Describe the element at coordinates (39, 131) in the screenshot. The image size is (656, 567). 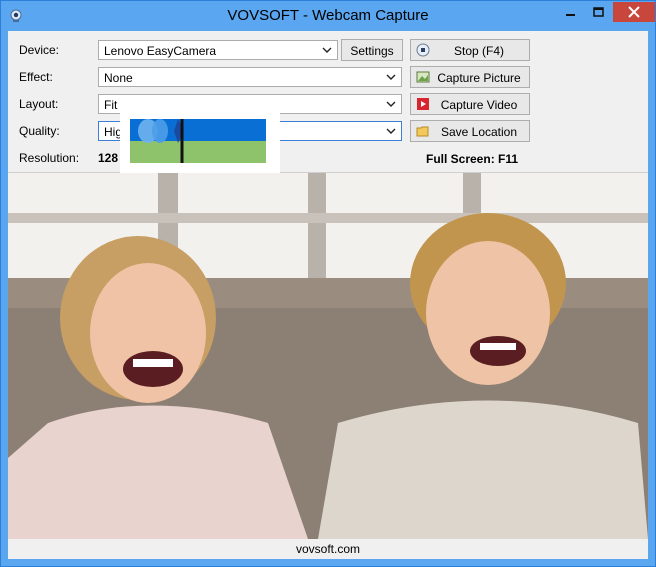
I see `quality-label: Quality:` at that location.